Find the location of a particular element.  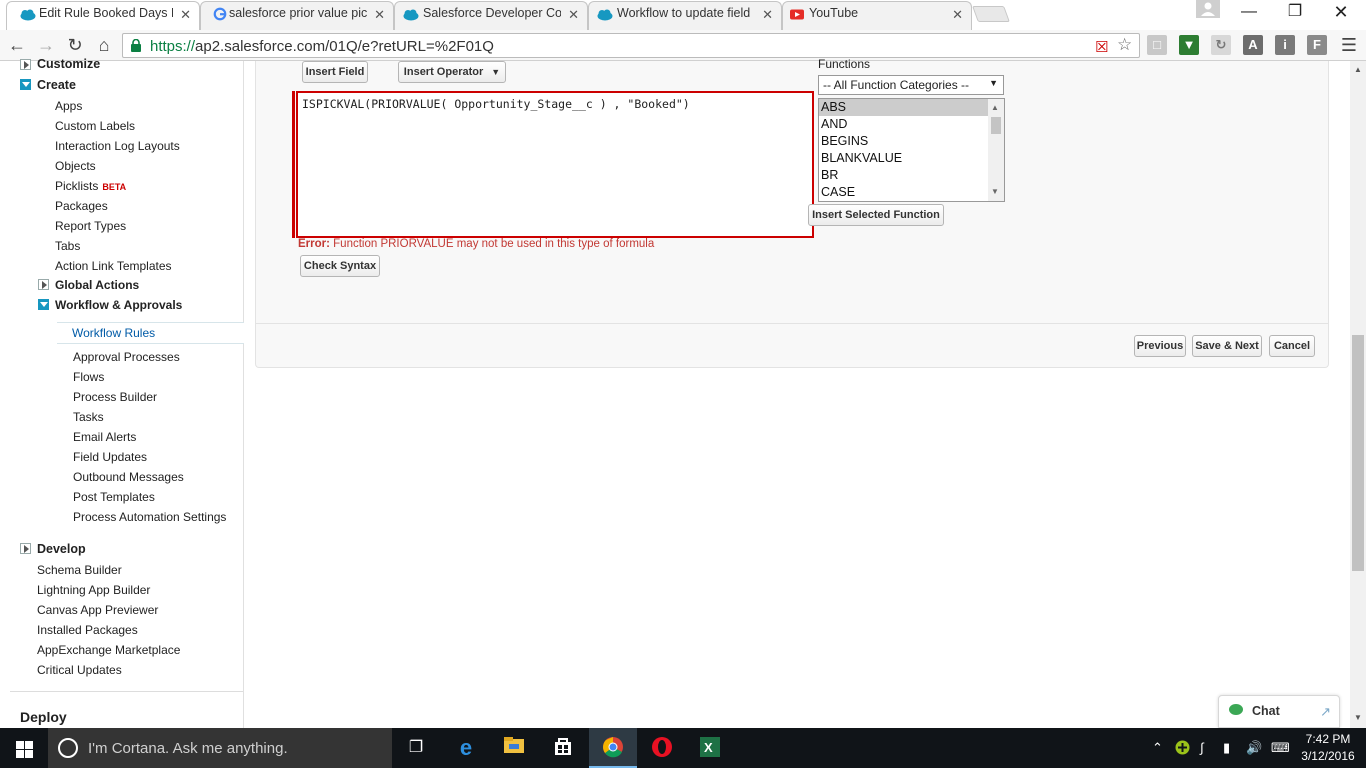

minimize-icon: — is located at coordinates (1249, 13).